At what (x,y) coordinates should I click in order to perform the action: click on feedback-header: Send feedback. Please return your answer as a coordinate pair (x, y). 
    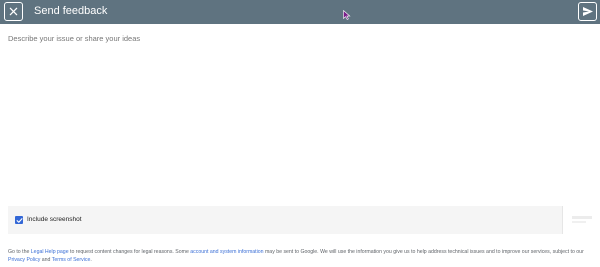
    Looking at the image, I should click on (300, 12).